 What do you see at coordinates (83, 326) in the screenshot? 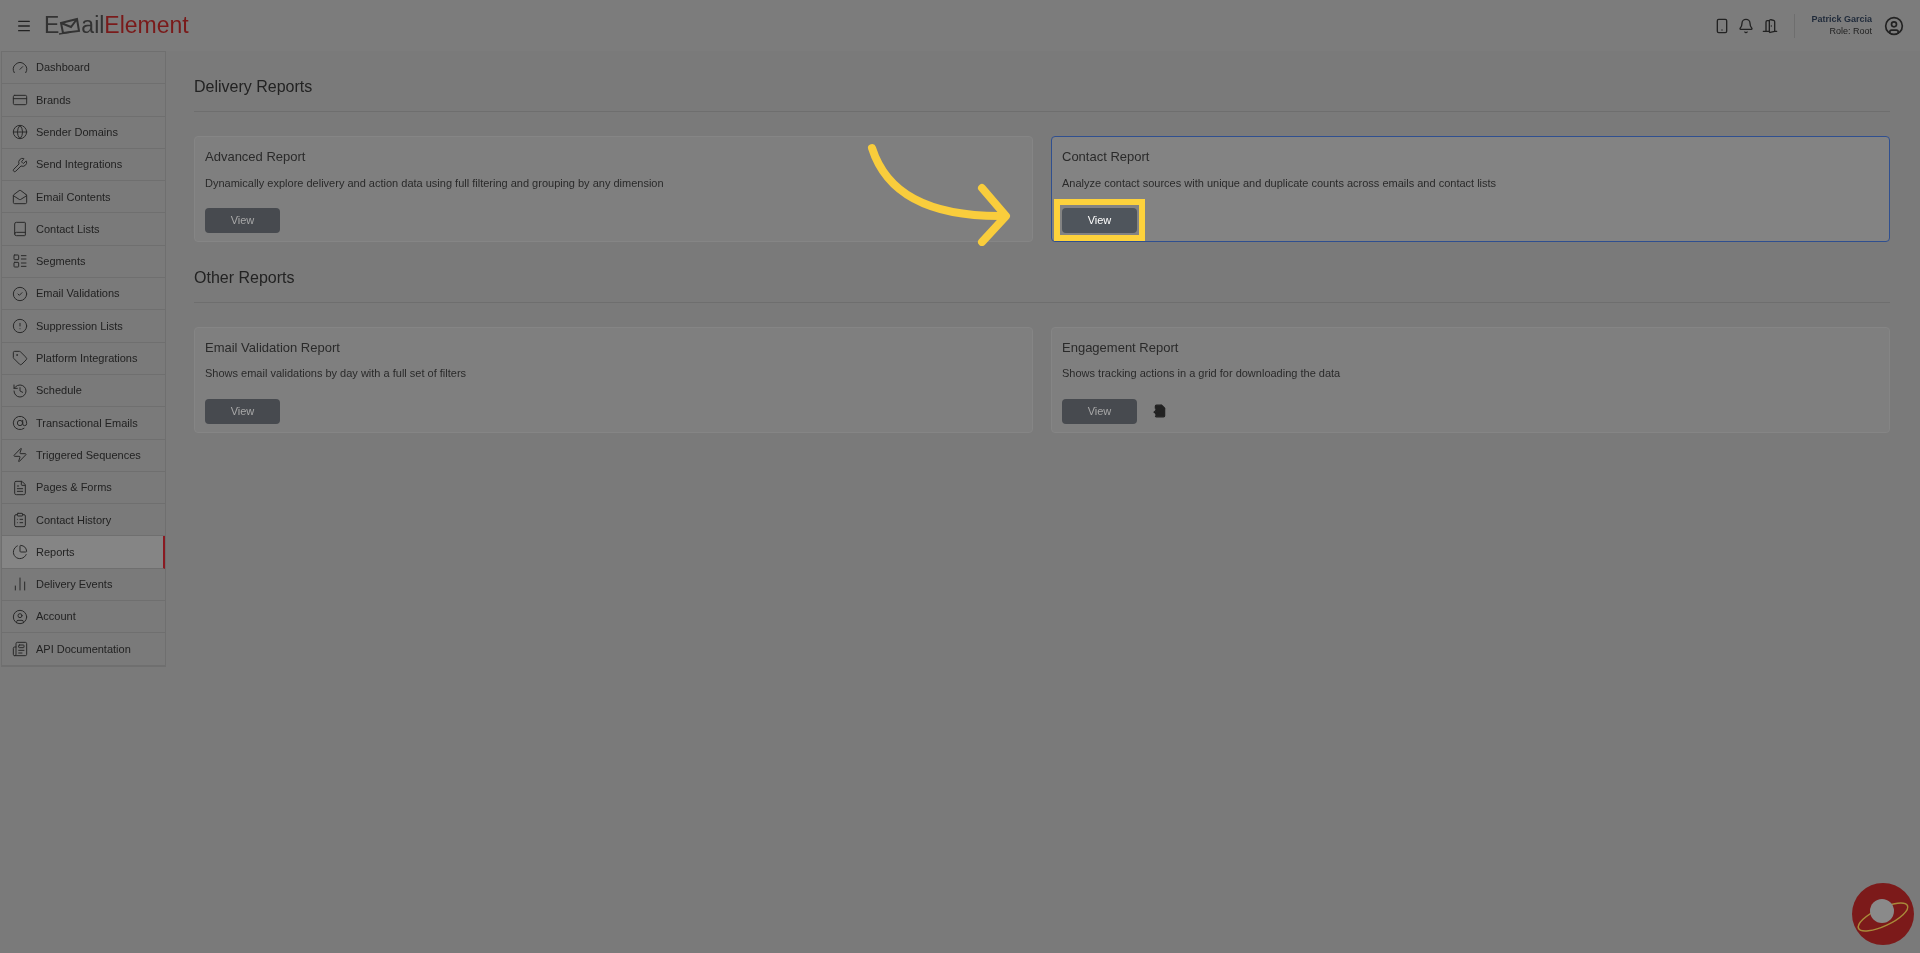
I see `sidebar-item: Suppression Lists` at bounding box center [83, 326].